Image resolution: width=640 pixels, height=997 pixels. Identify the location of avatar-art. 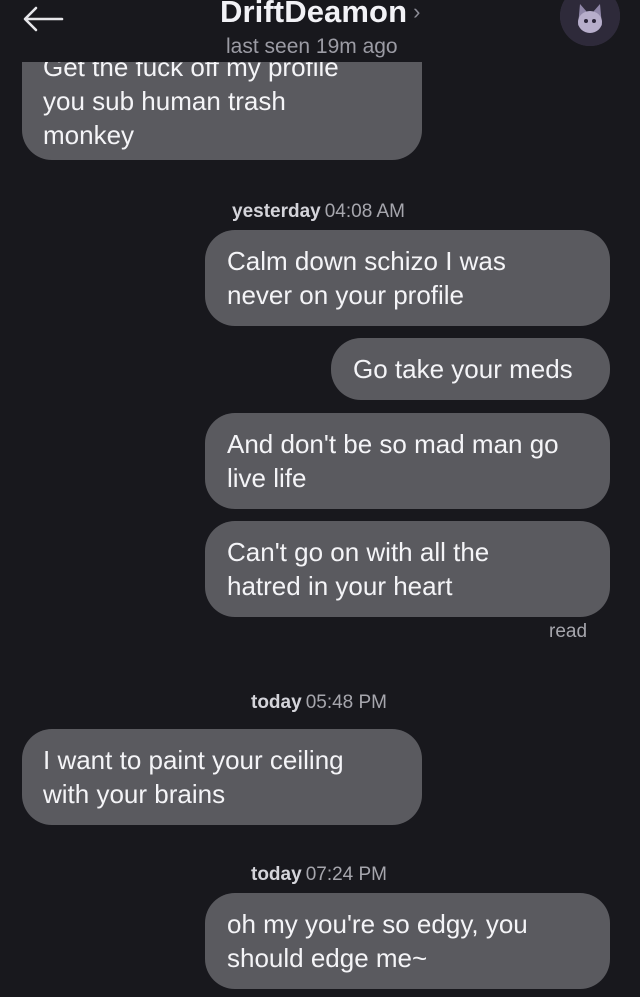
(590, 23).